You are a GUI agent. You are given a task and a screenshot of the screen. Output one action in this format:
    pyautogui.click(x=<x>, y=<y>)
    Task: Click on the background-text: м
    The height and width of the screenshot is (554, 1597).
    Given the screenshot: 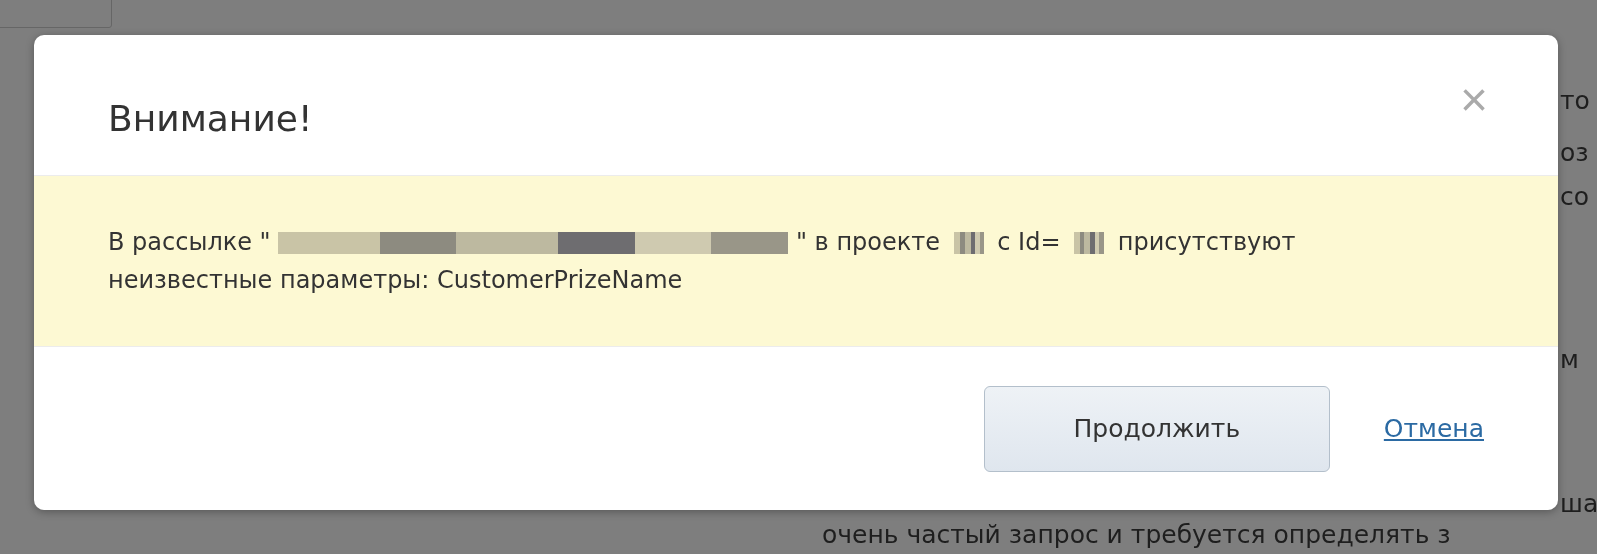 What is the action you would take?
    pyautogui.click(x=1569, y=359)
    